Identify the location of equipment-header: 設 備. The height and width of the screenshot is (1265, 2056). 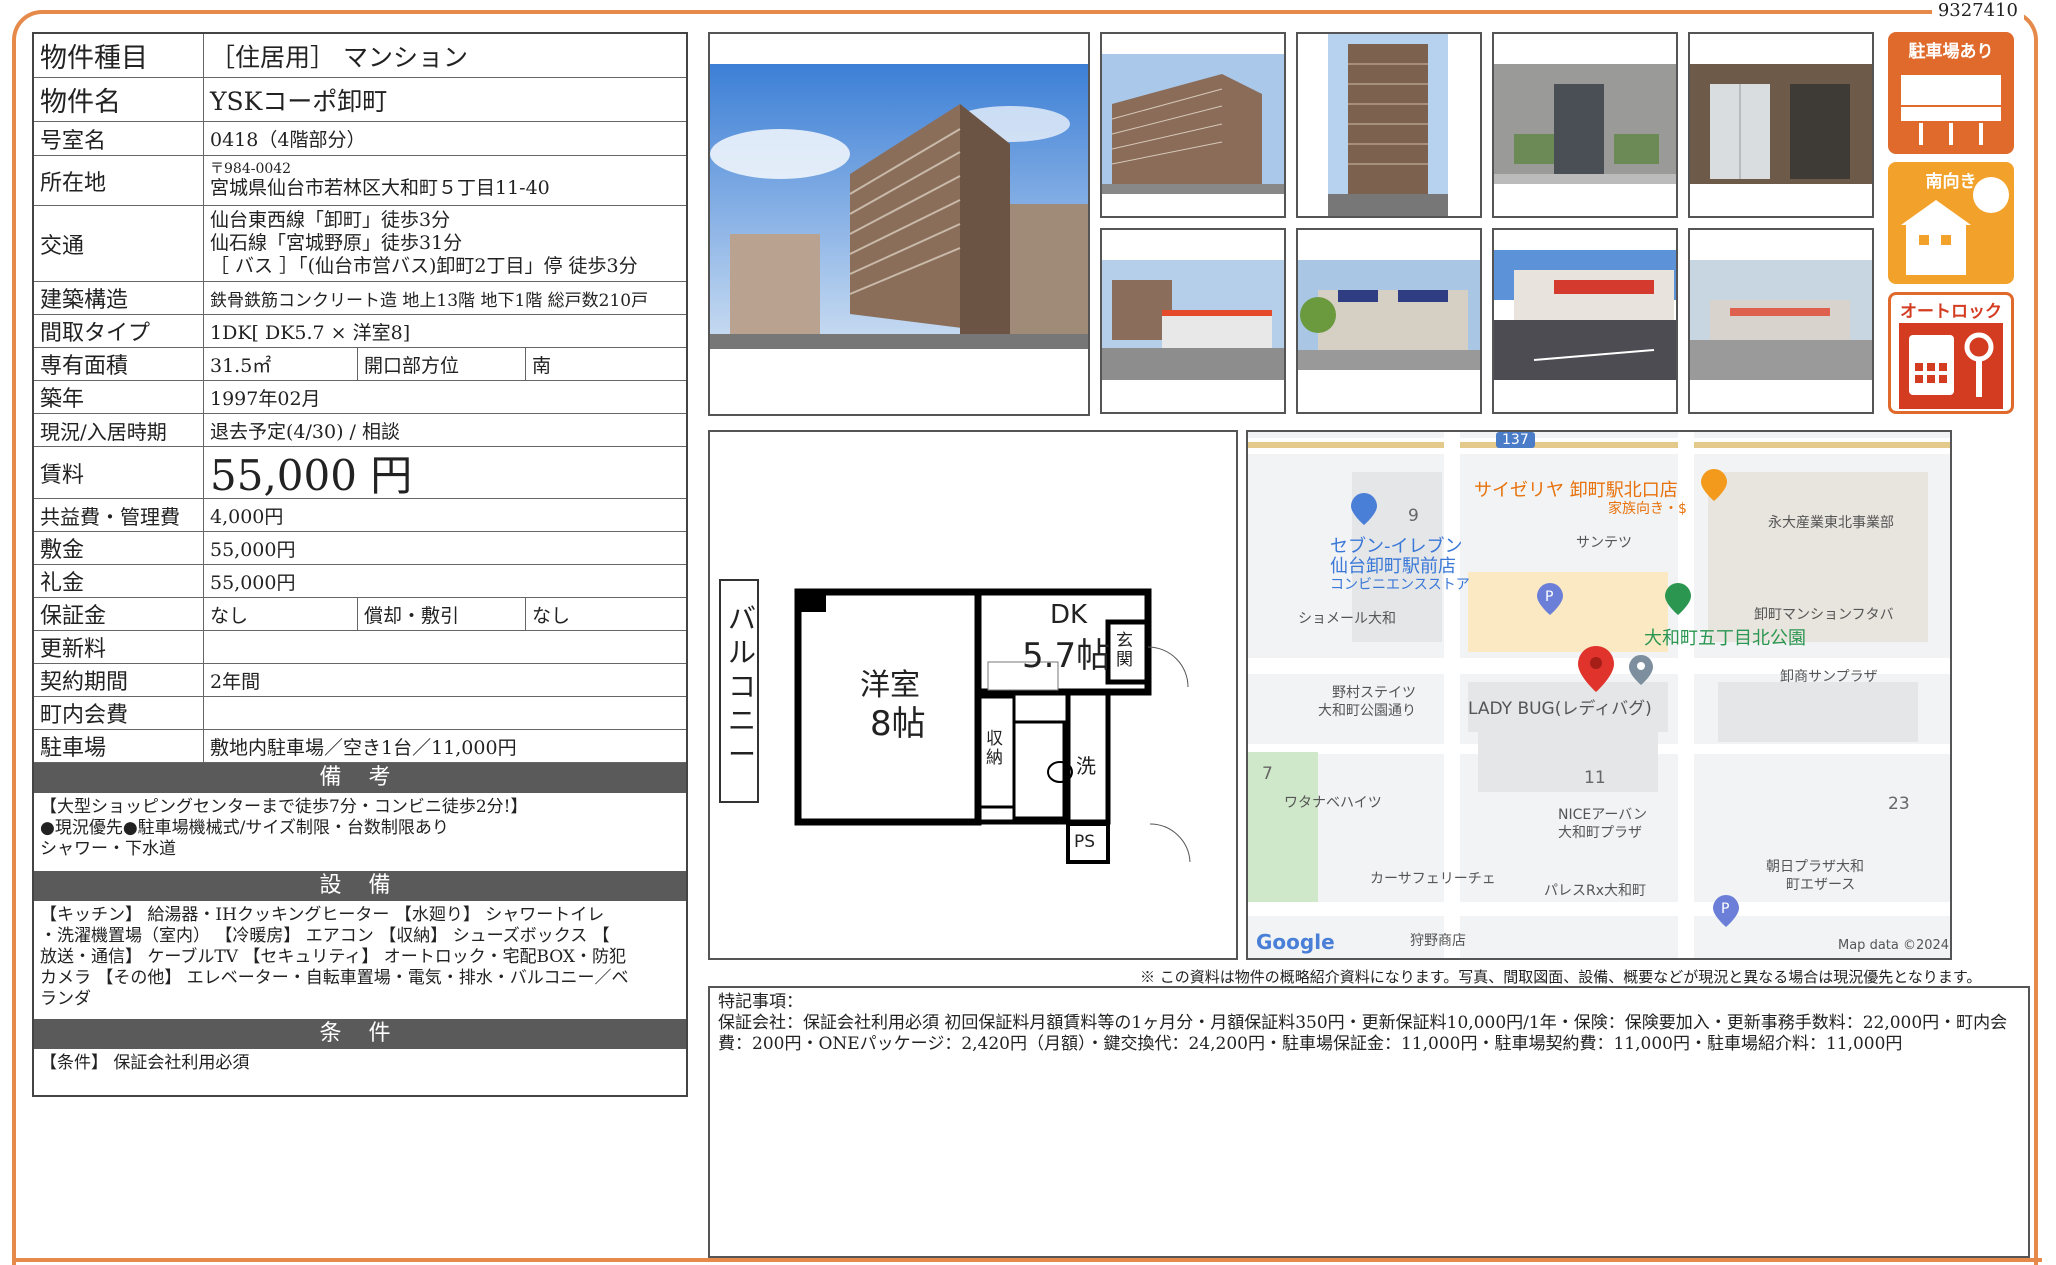
(360, 886).